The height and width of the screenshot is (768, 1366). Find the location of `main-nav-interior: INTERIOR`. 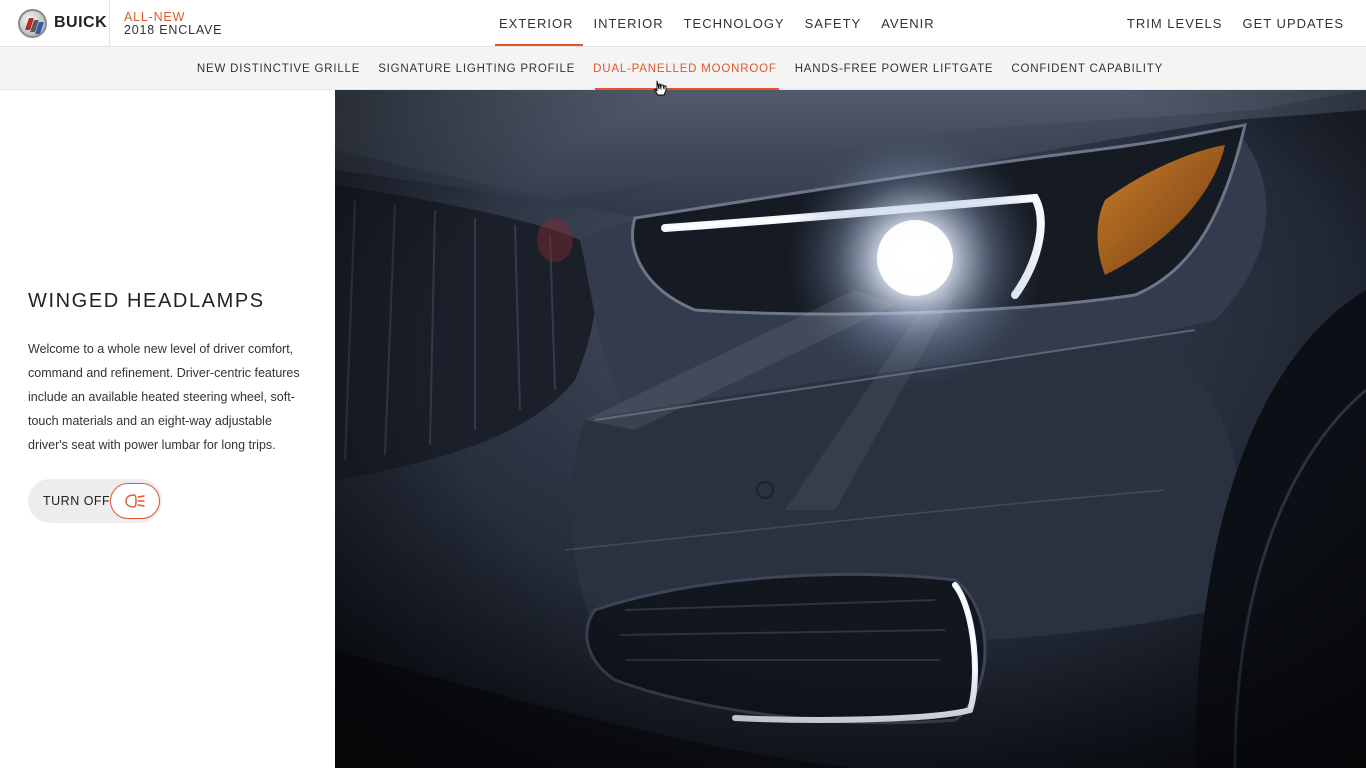

main-nav-interior: INTERIOR is located at coordinates (628, 23).